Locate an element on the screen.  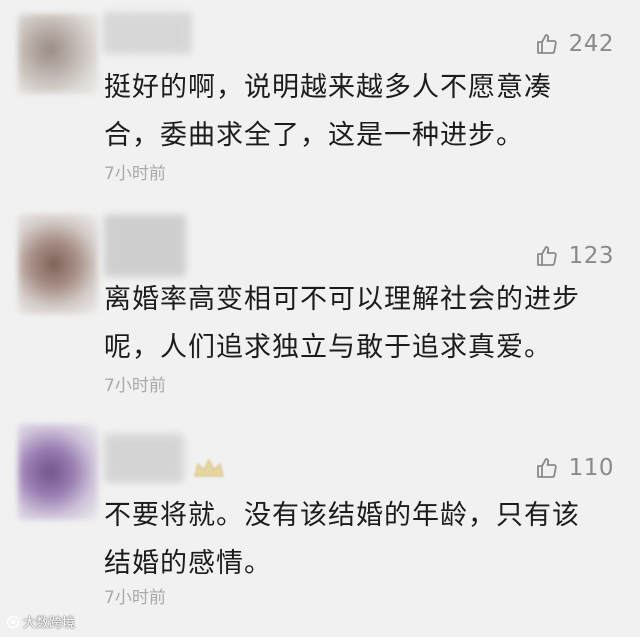
comment-text-line: 结婚的感情。 is located at coordinates (188, 563).